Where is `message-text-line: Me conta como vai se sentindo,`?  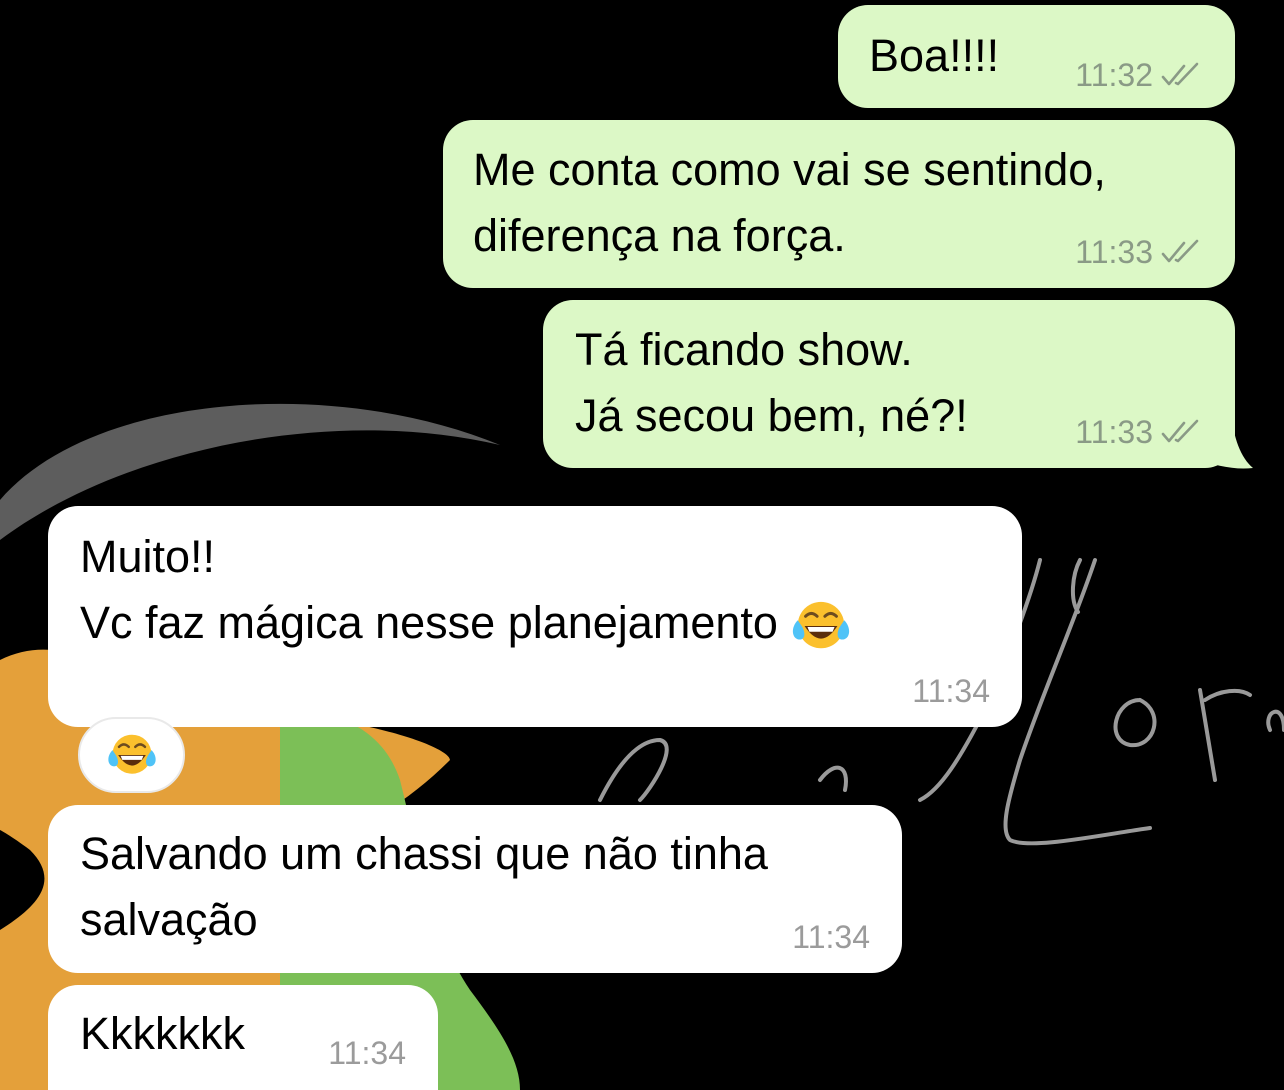
message-text-line: Me conta como vai se sentindo, is located at coordinates (789, 169).